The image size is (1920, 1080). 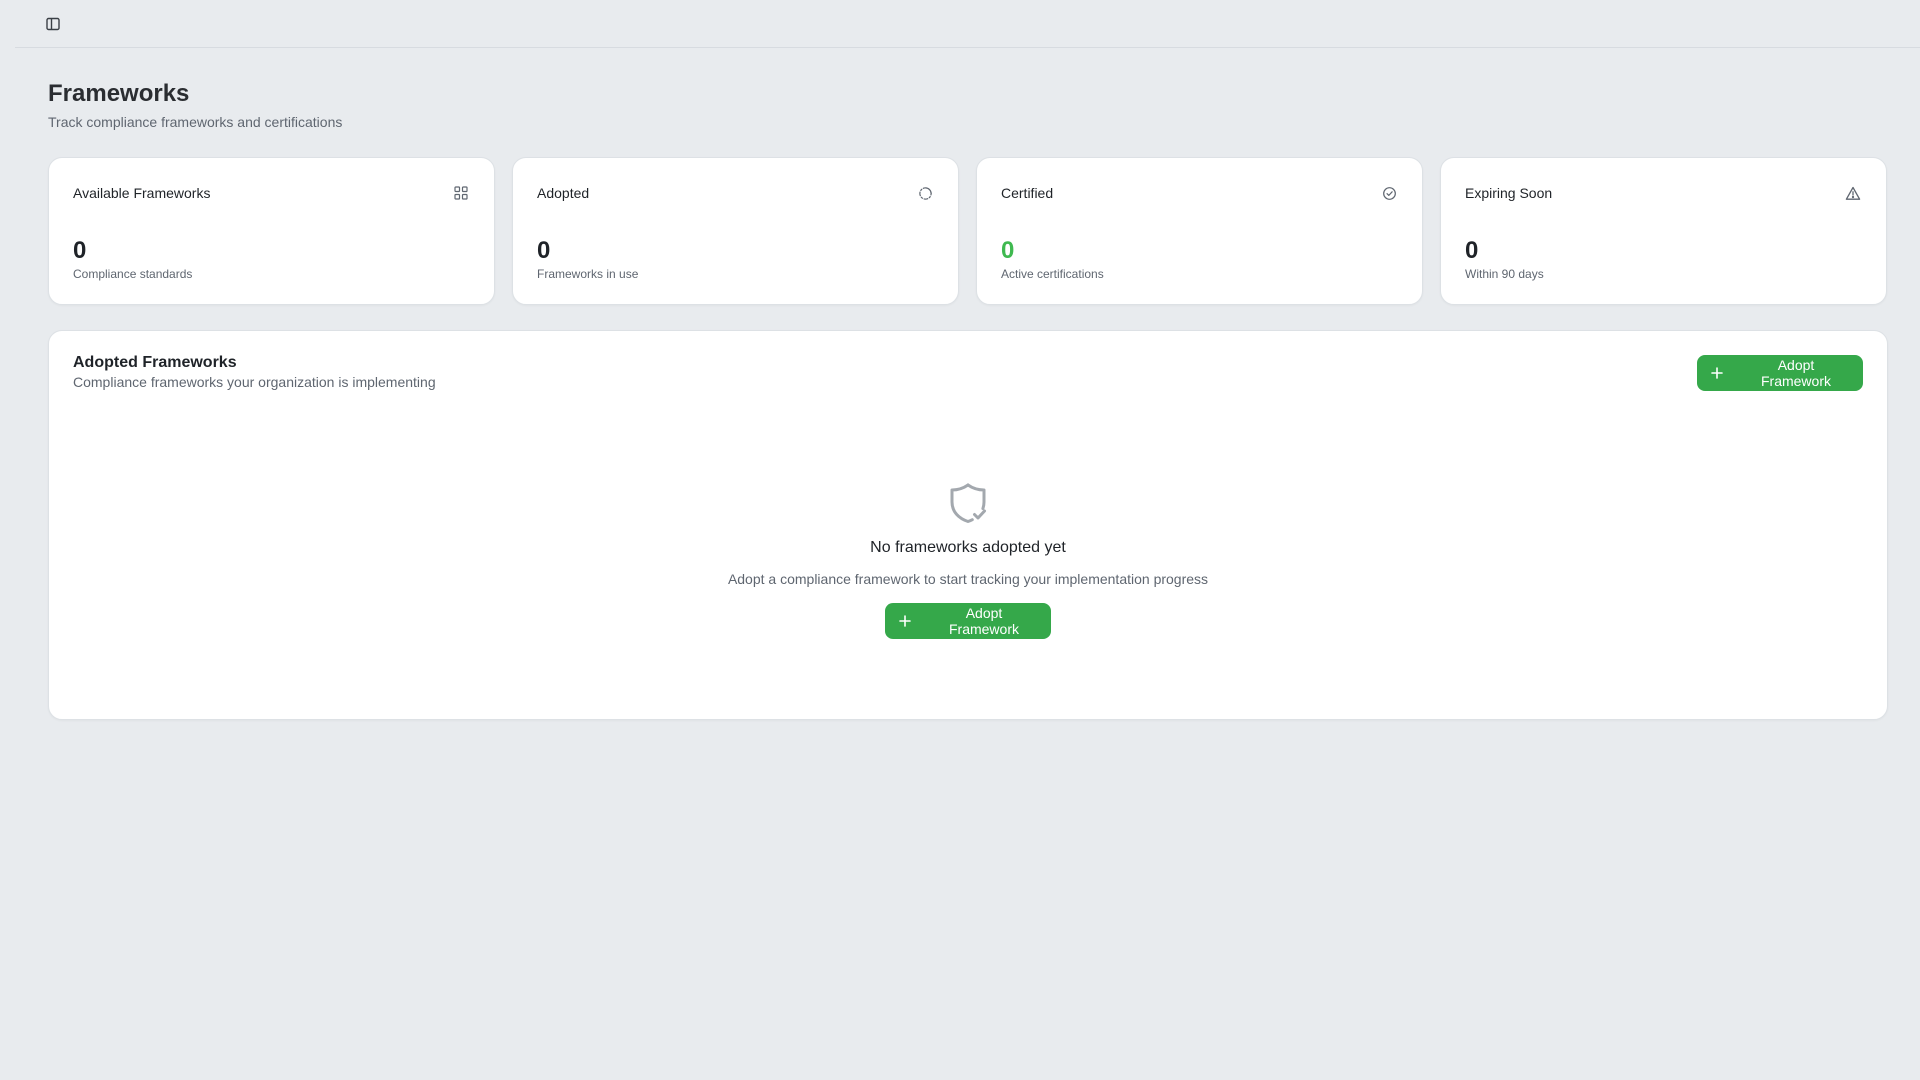 What do you see at coordinates (735, 231) in the screenshot?
I see `stat-card-adopted: Adopted 0 Frameworks in use` at bounding box center [735, 231].